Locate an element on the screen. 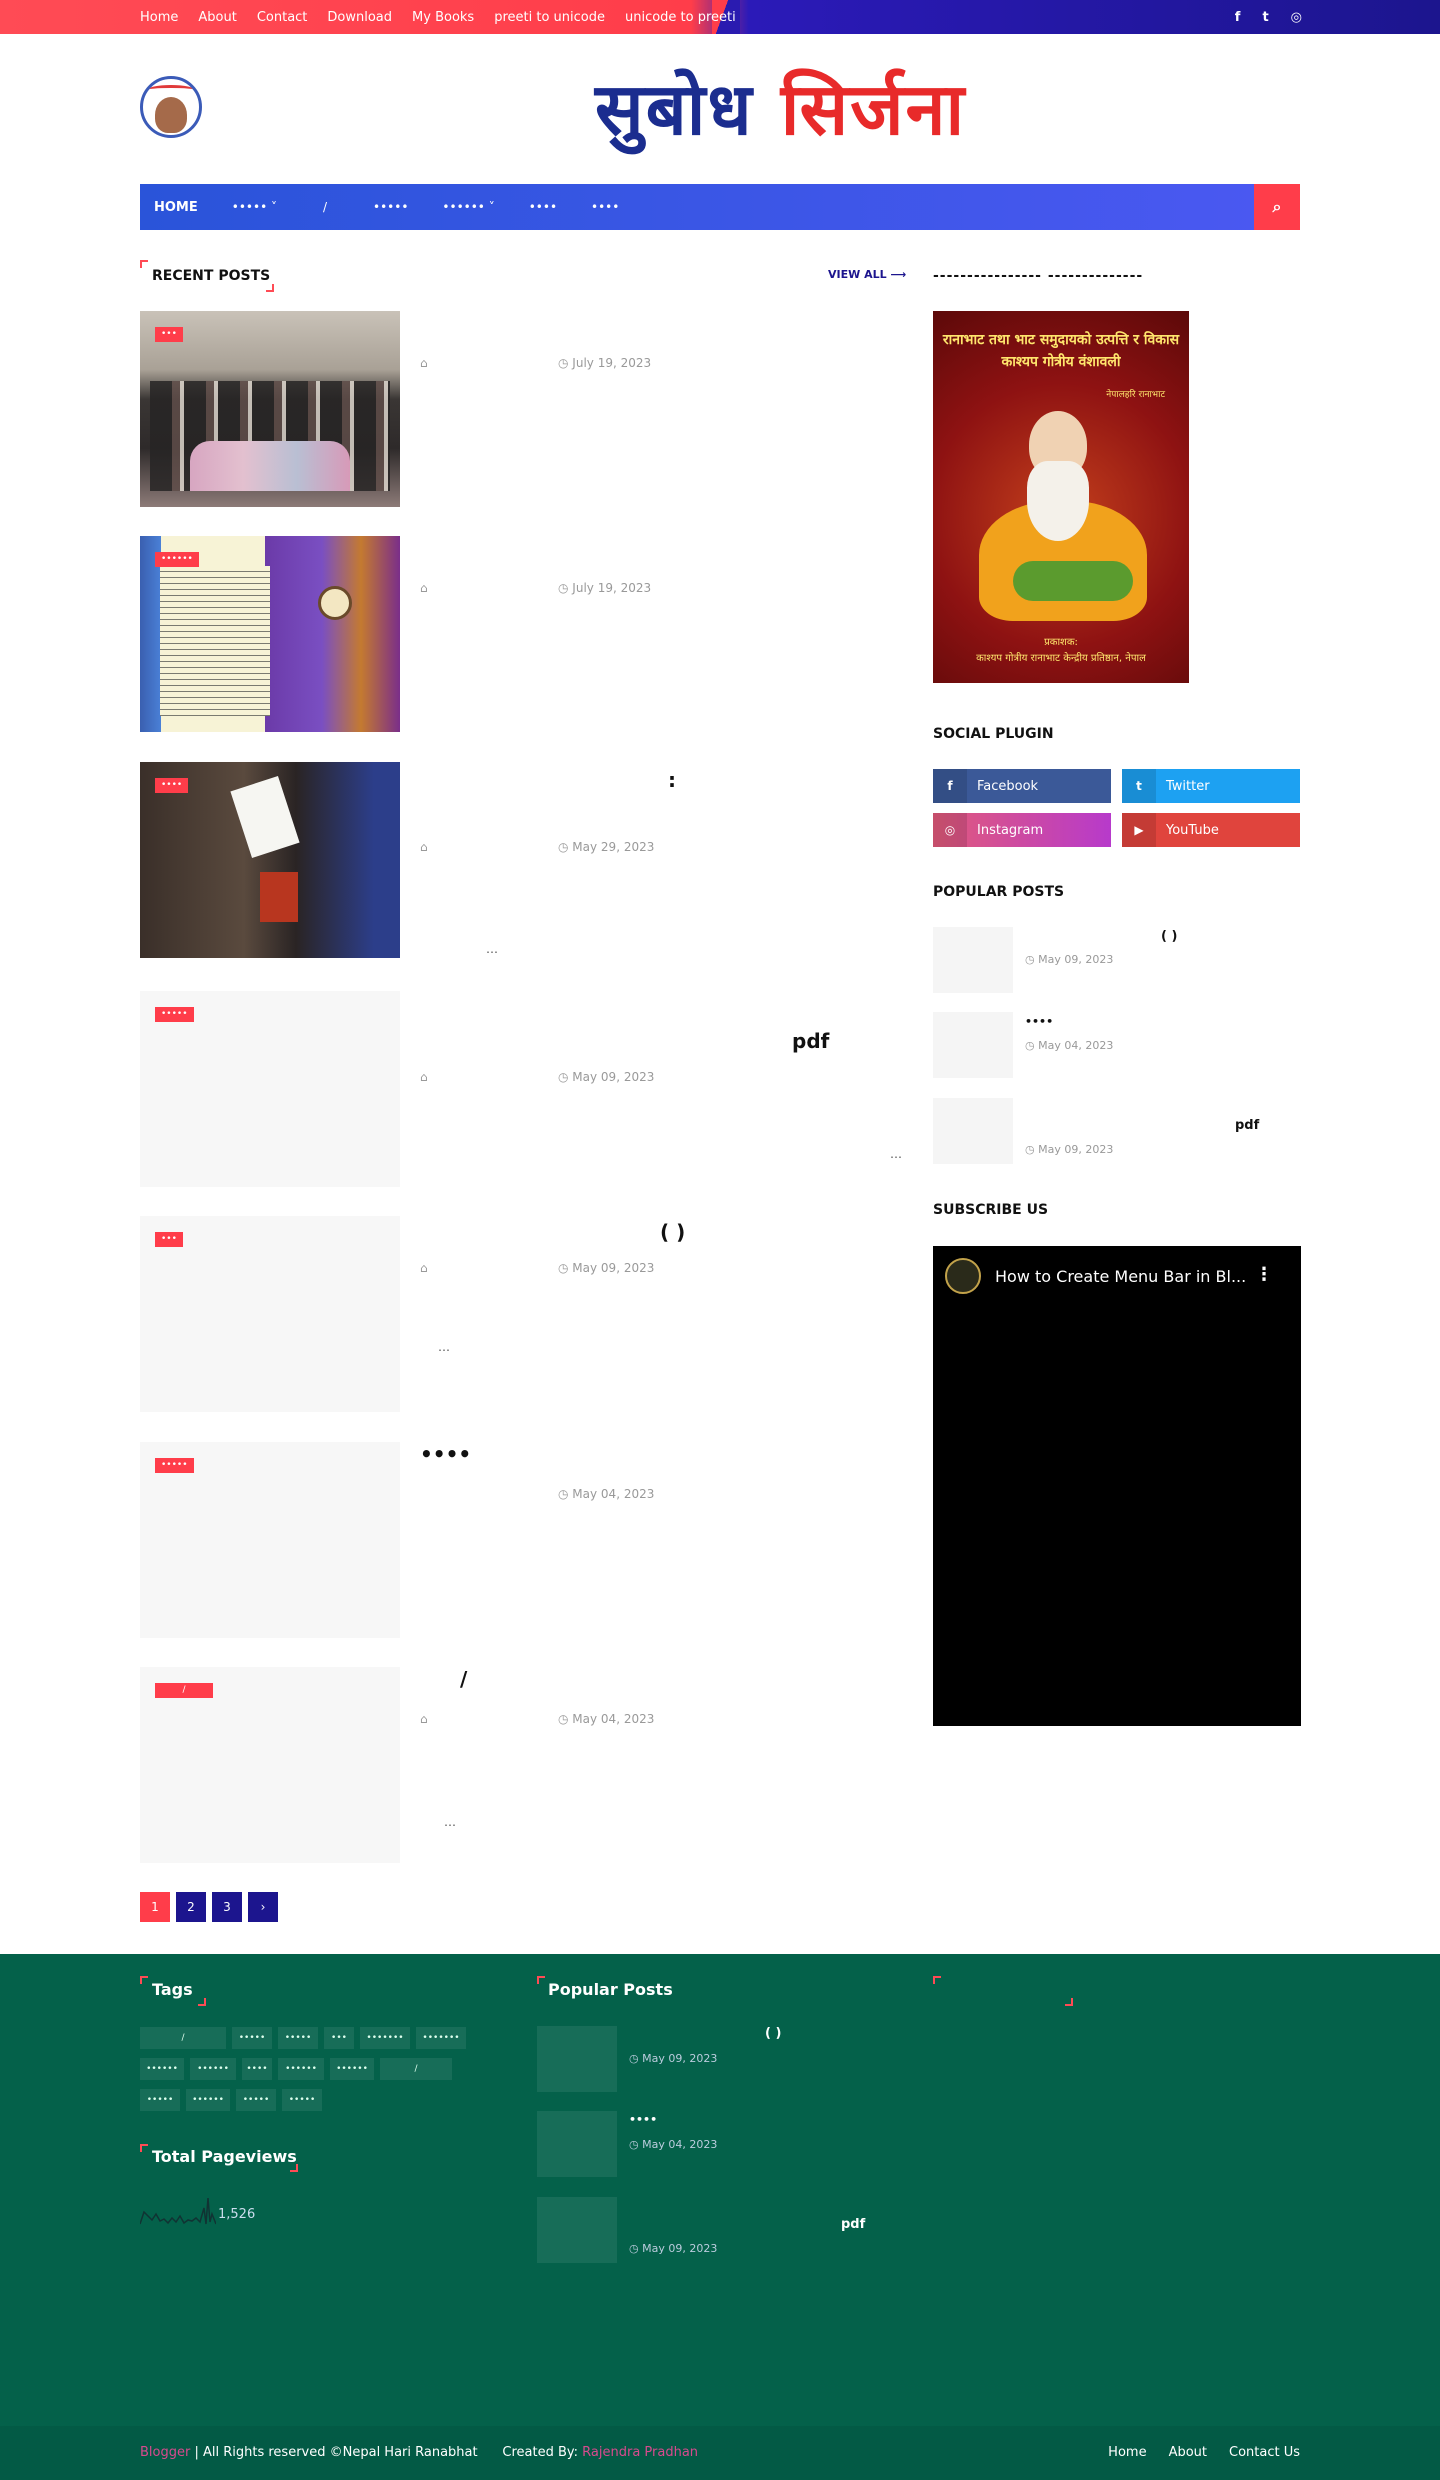 The image size is (1440, 2480). site-emblem is located at coordinates (171, 107).